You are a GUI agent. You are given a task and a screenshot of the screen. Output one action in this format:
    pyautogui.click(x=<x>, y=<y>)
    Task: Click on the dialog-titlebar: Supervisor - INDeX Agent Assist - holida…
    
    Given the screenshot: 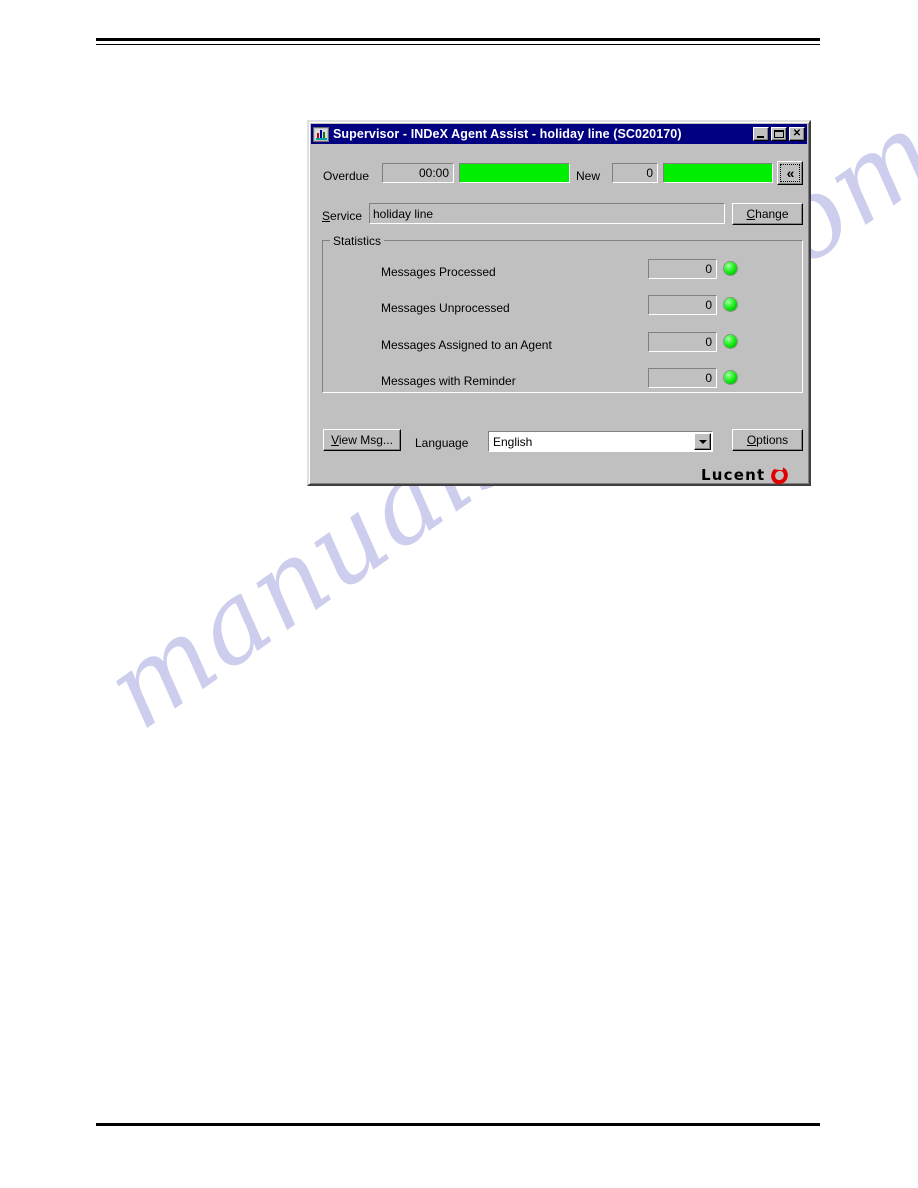 What is the action you would take?
    pyautogui.click(x=559, y=134)
    